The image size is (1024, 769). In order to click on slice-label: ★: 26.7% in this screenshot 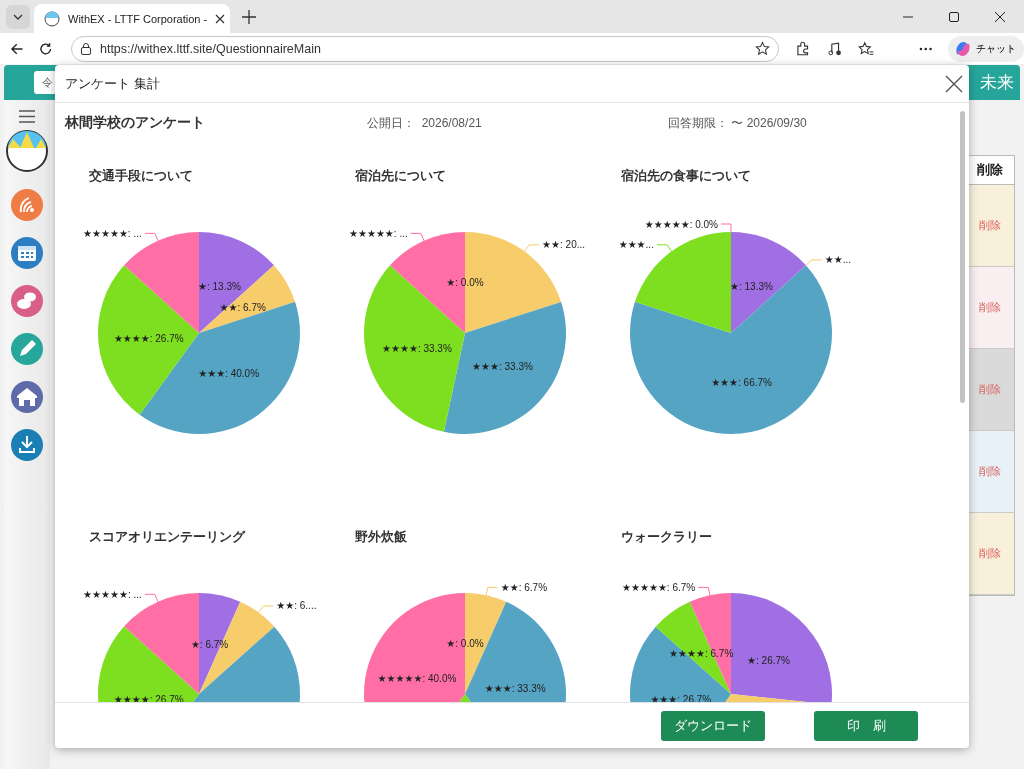, I will do `click(768, 660)`.